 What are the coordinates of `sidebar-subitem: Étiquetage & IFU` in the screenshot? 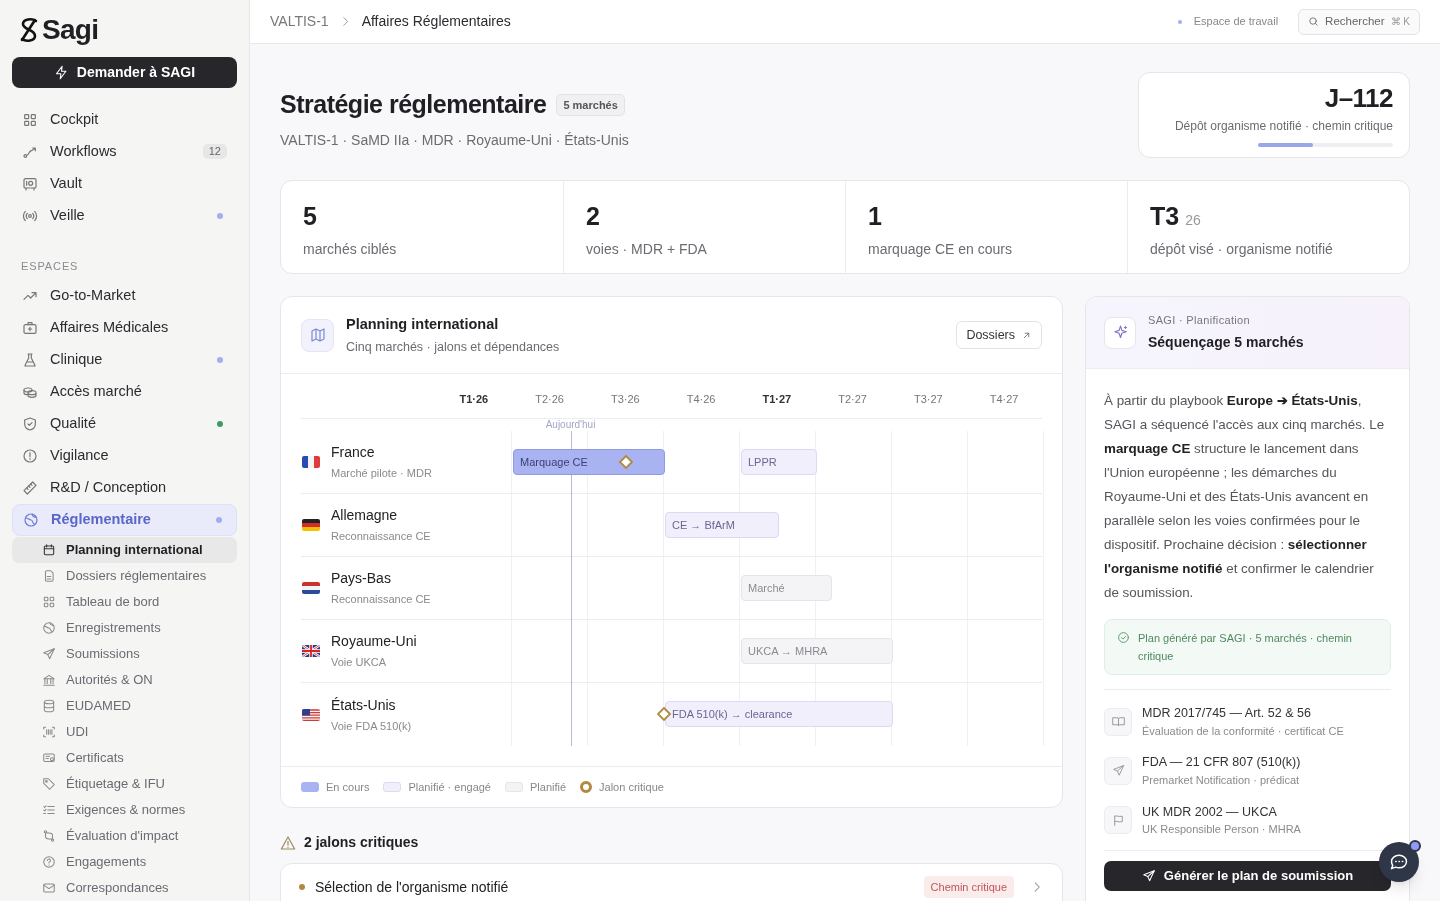 It's located at (124, 784).